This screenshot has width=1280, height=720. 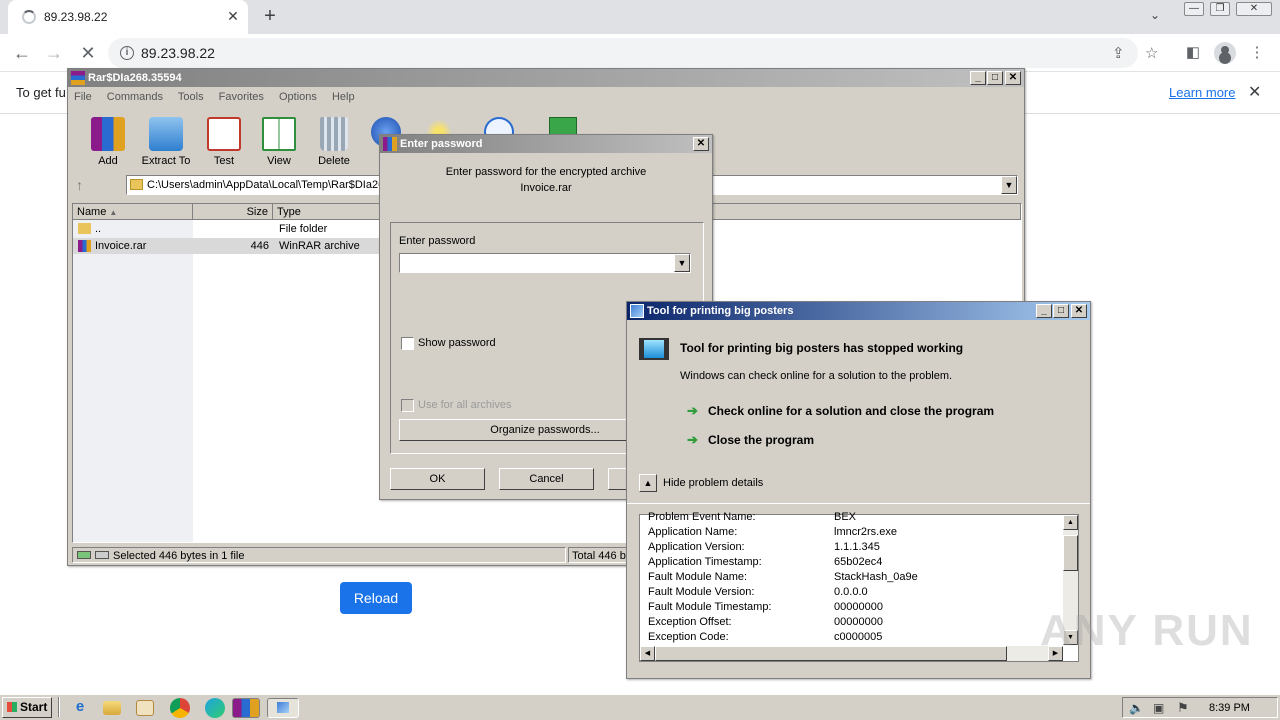 What do you see at coordinates (407, 405) in the screenshot?
I see `use-for-all-checkbox` at bounding box center [407, 405].